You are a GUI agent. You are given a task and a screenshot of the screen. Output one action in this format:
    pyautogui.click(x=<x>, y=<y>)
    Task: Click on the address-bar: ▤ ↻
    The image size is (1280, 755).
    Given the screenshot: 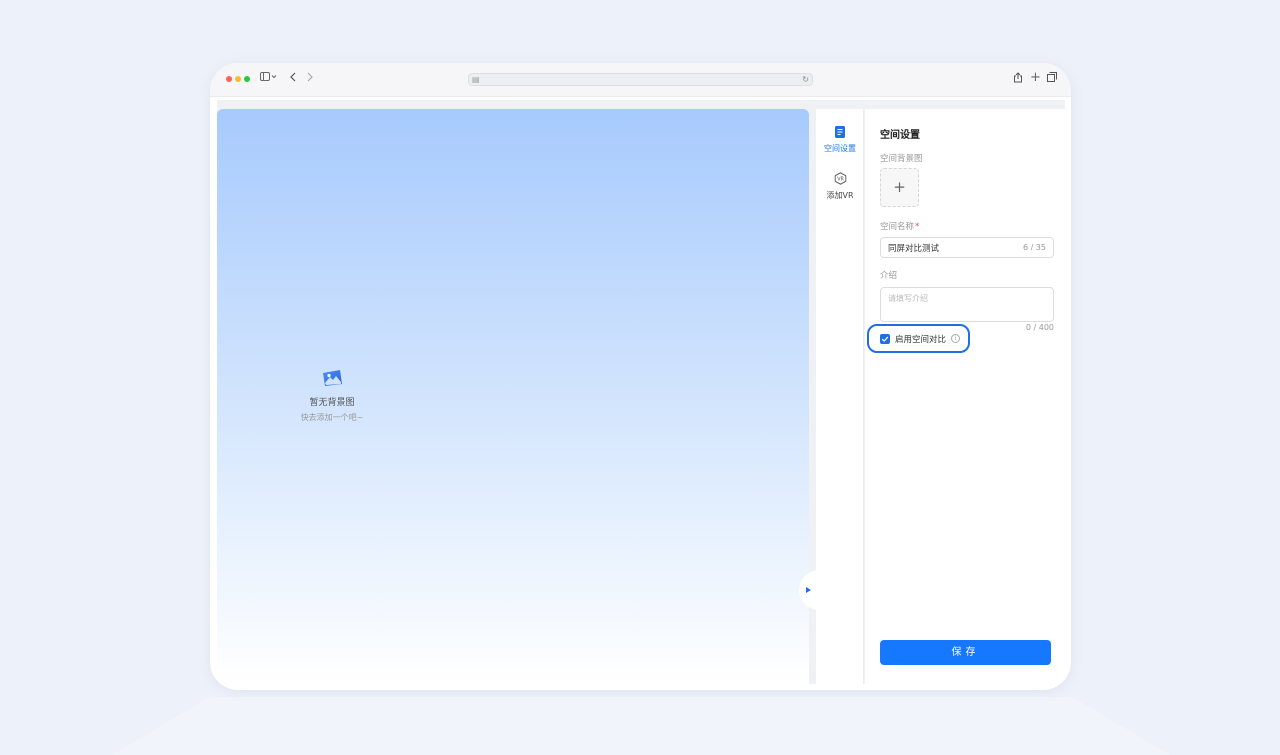 What is the action you would take?
    pyautogui.click(x=640, y=79)
    